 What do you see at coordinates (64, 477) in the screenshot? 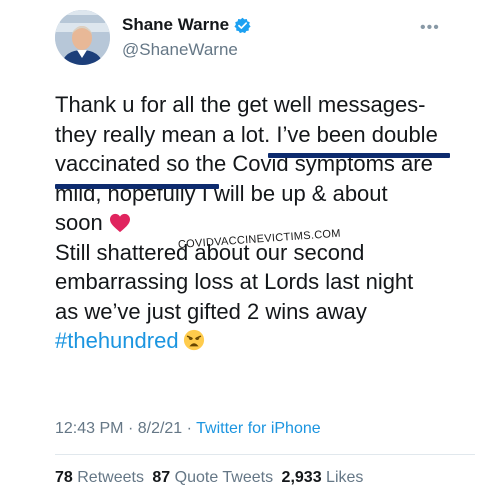
I see `retweets-count: 78` at bounding box center [64, 477].